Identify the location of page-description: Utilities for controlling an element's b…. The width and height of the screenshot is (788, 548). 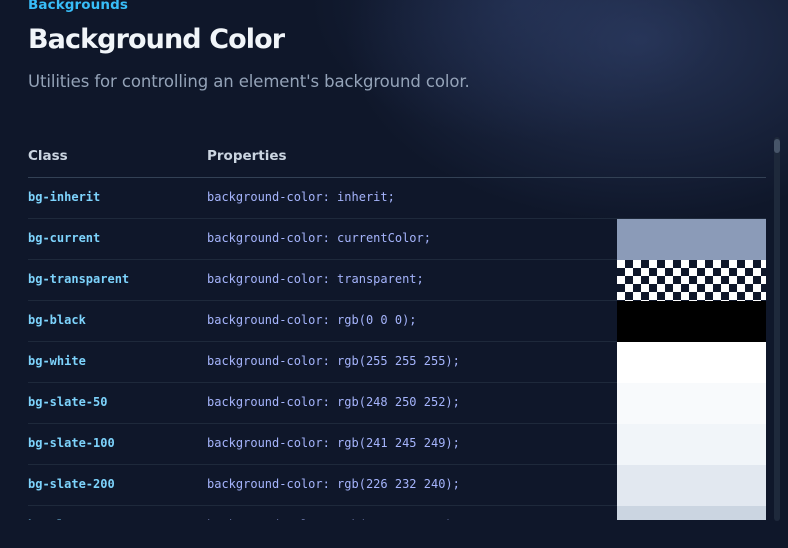
(249, 81).